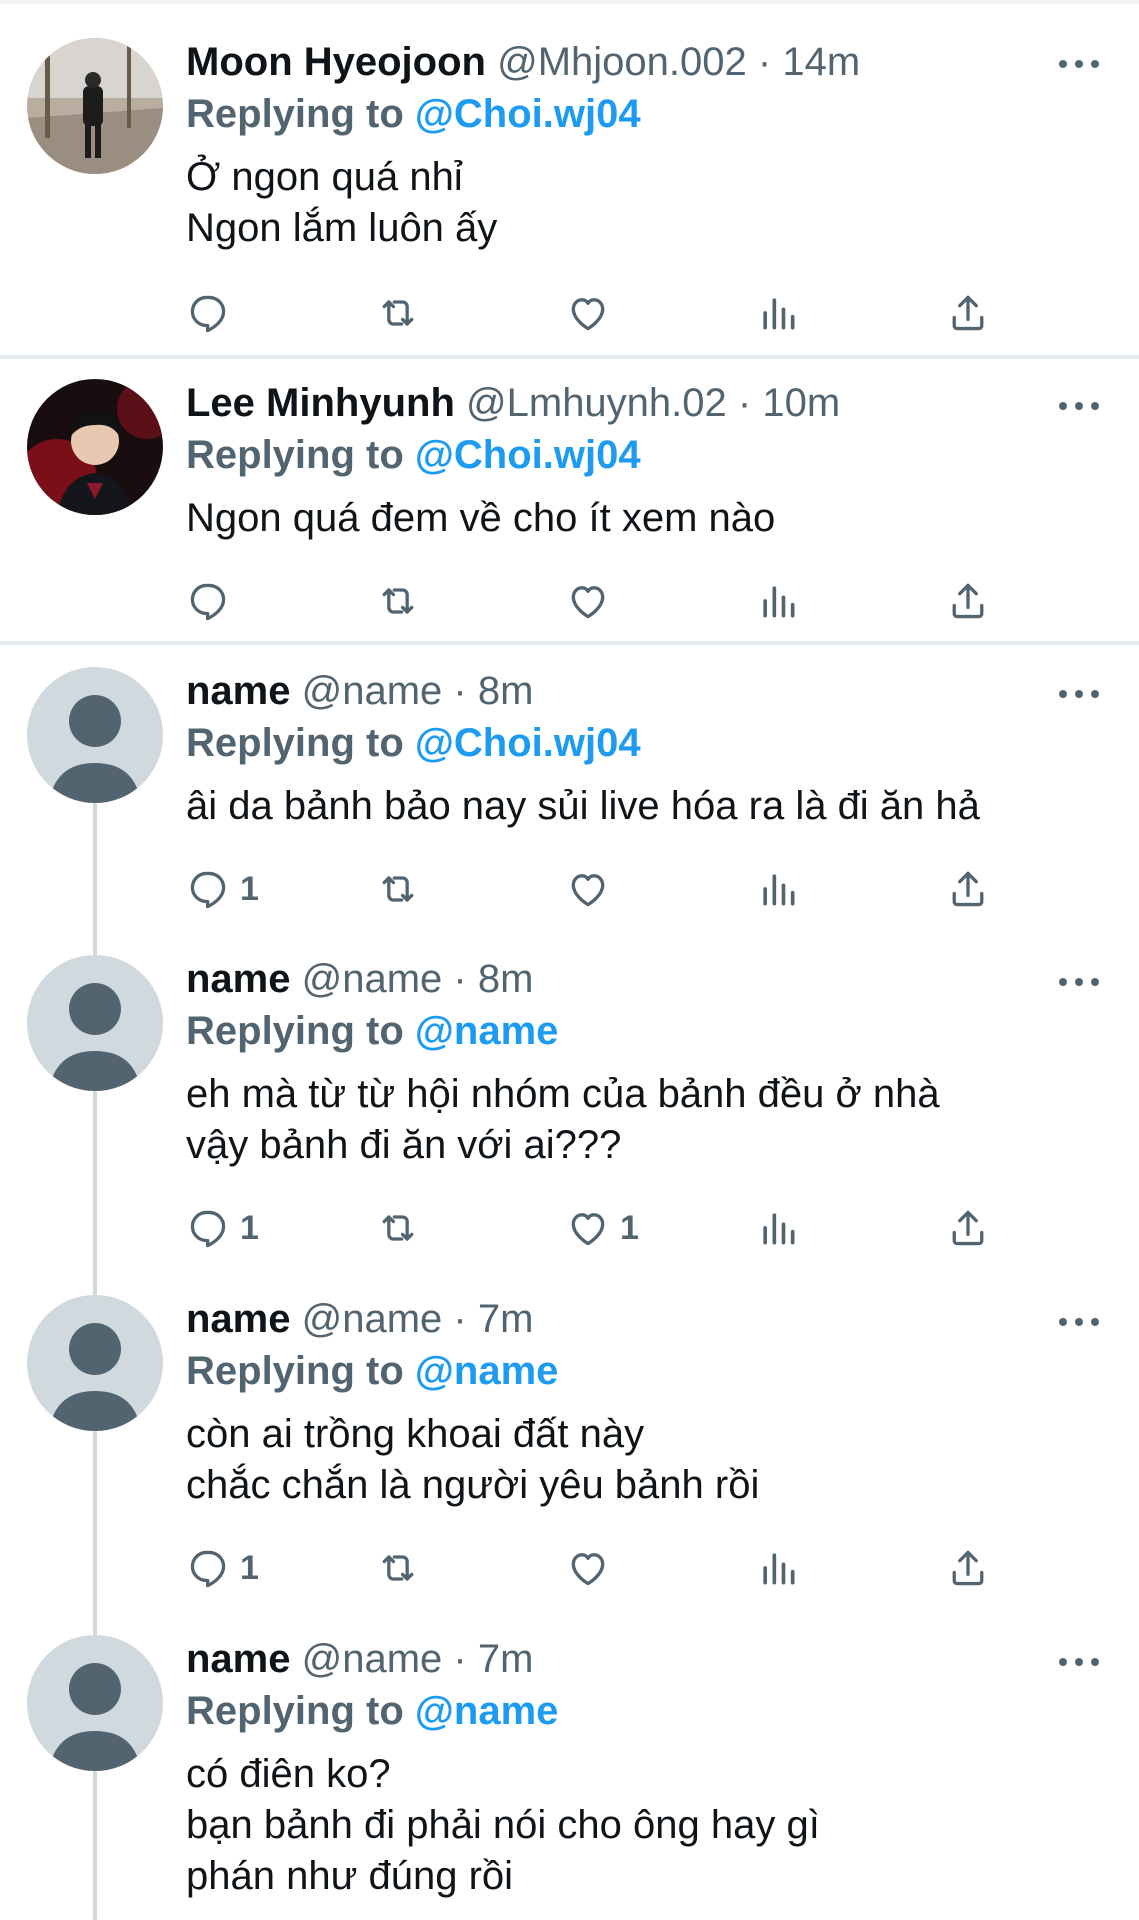  What do you see at coordinates (324, 177) in the screenshot?
I see `tweet-line: Ở ngon quá nhỉ` at bounding box center [324, 177].